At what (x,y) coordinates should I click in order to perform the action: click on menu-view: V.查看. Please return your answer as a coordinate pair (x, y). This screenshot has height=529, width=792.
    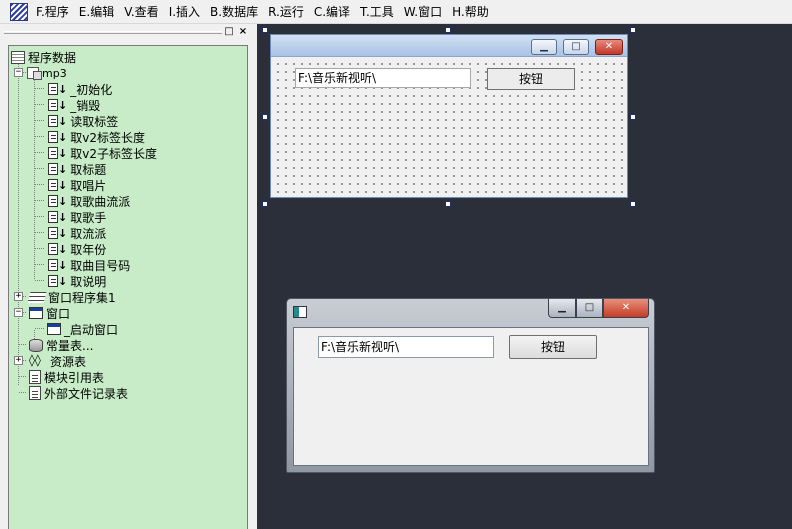
    Looking at the image, I should click on (141, 12).